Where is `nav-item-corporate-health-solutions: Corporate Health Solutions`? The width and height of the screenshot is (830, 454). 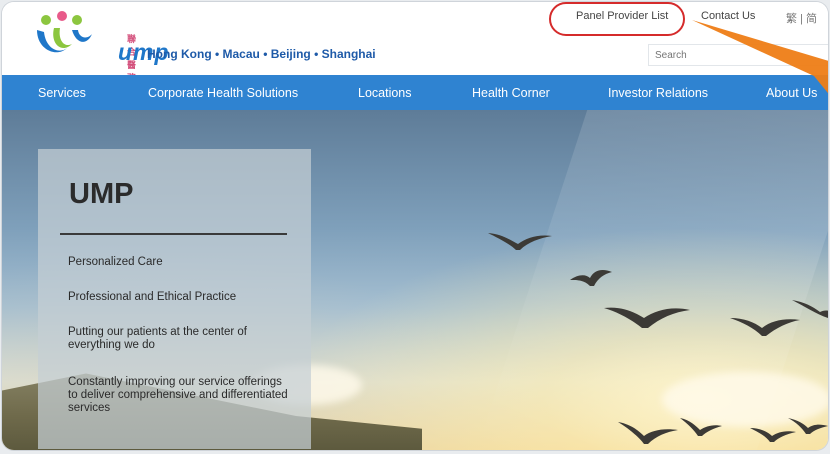 nav-item-corporate-health-solutions: Corporate Health Solutions is located at coordinates (223, 93).